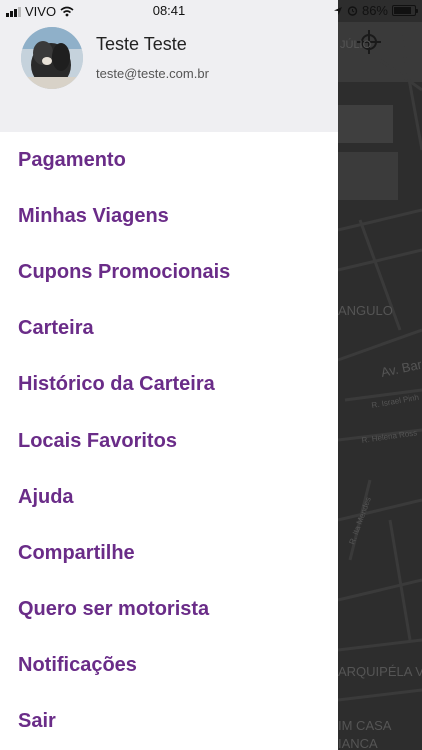  What do you see at coordinates (356, 44) in the screenshot?
I see `map-label: JÚLIO` at bounding box center [356, 44].